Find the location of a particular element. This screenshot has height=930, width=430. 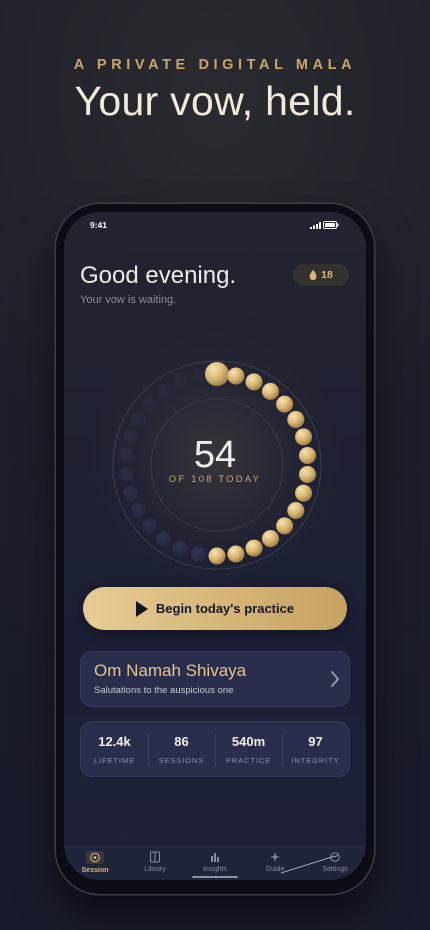

stat-integrity: 97 INTEGRITY is located at coordinates (315, 749).